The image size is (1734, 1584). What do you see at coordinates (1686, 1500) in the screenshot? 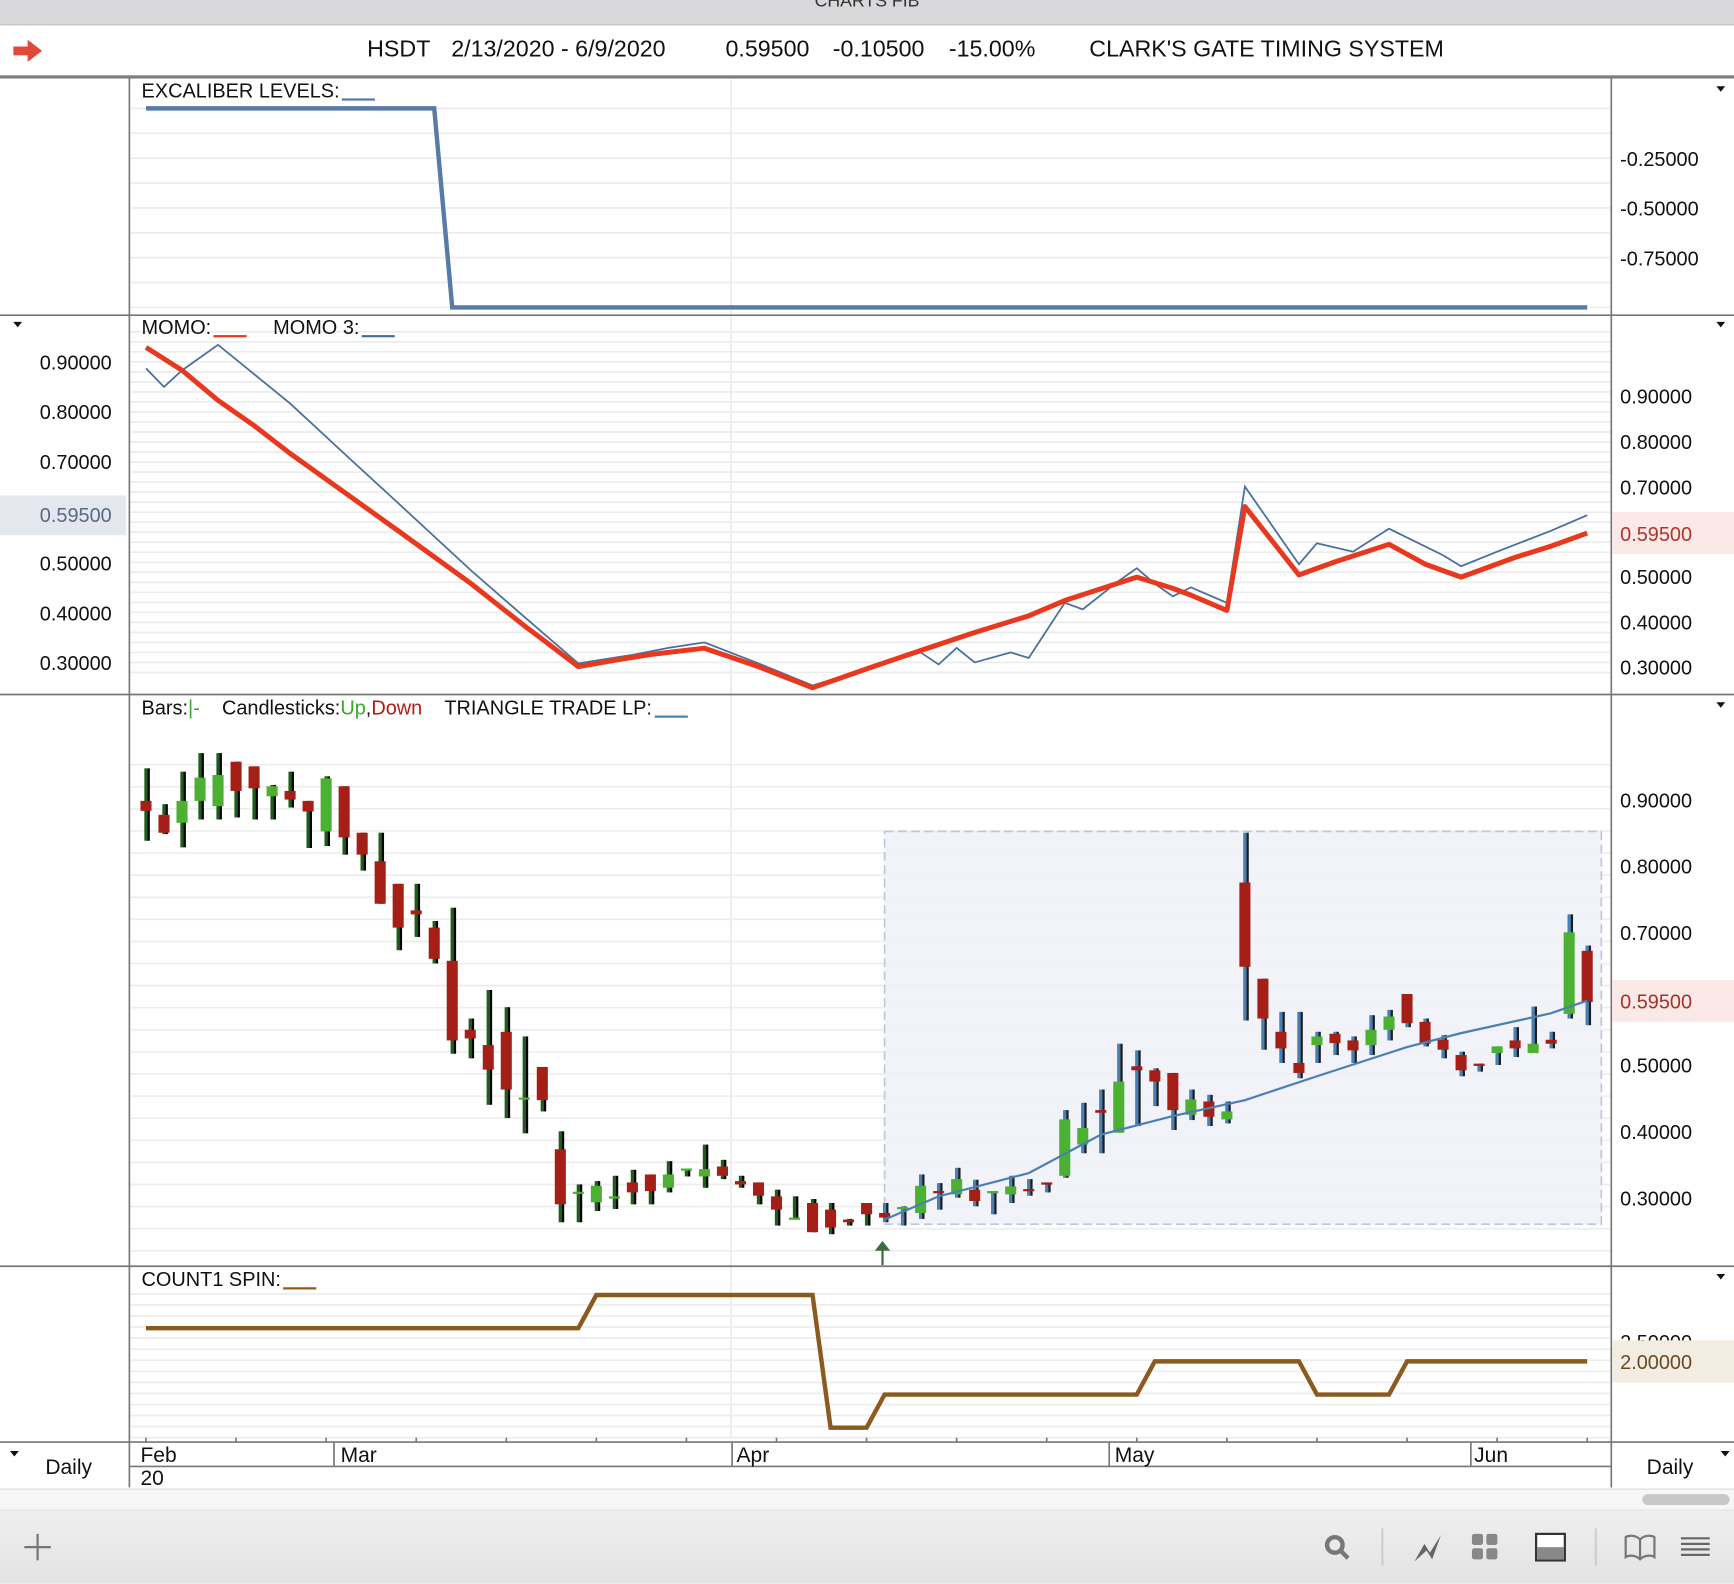
I see `scrollbar-thumb` at bounding box center [1686, 1500].